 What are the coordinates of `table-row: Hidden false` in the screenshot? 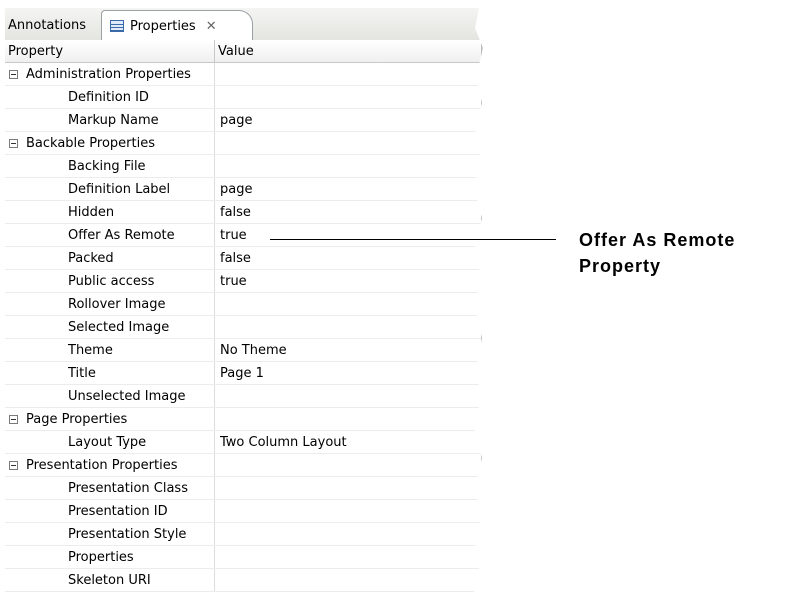 It's located at (243, 212).